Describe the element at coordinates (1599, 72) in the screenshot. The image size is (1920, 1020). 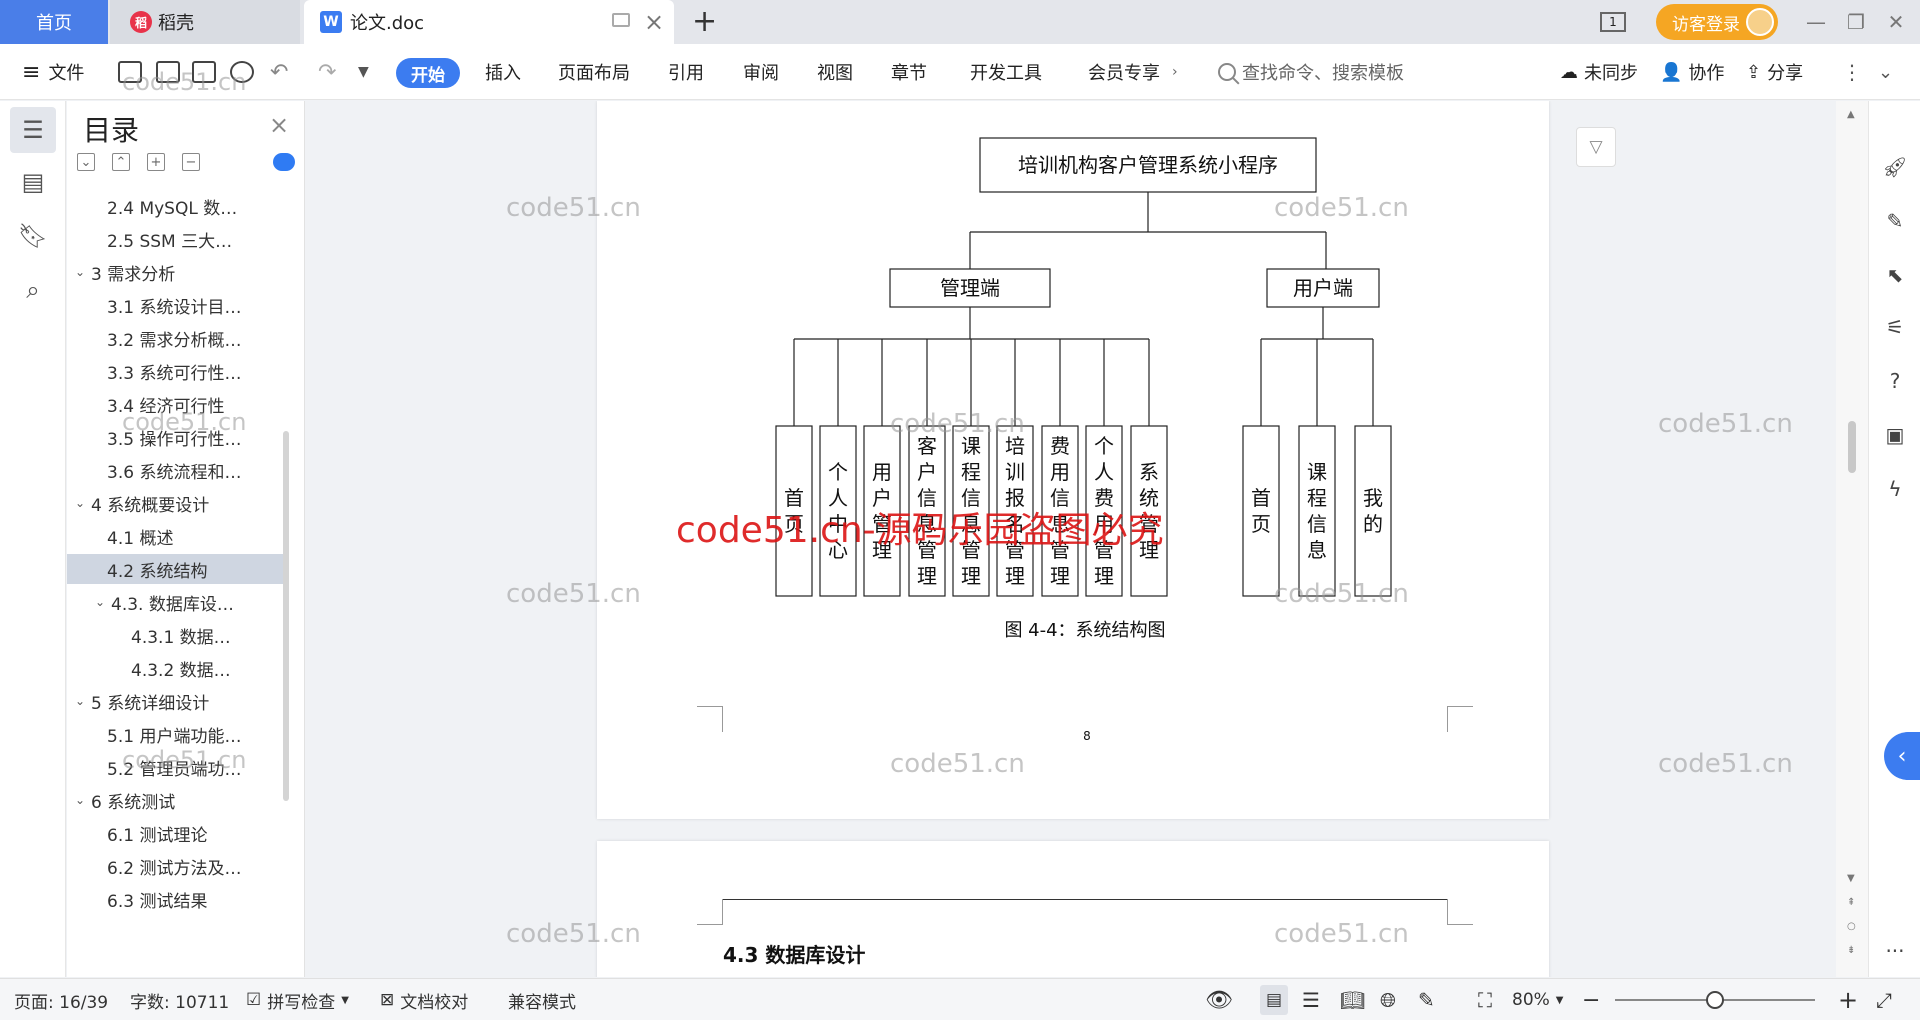
I see `sync-status: ☁ 未同步` at that location.